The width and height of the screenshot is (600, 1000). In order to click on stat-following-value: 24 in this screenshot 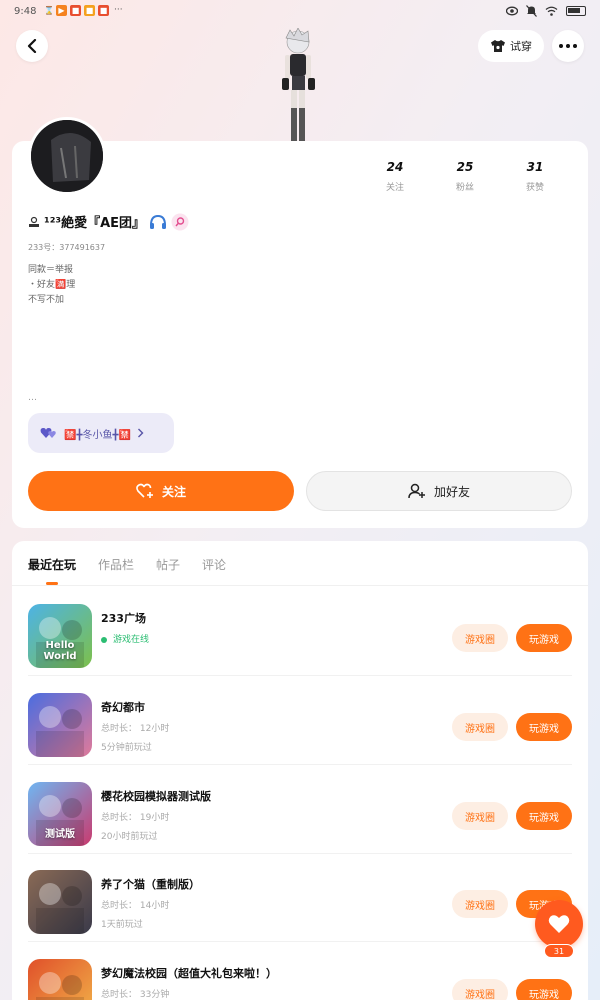, I will do `click(395, 167)`.